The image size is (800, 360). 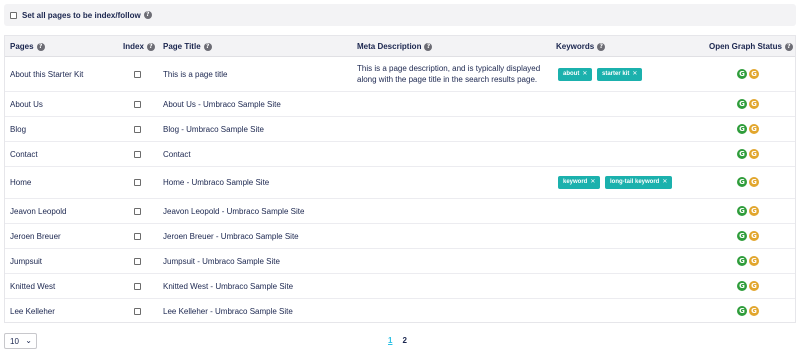 I want to click on page-title-cell: Contact, so click(x=177, y=154).